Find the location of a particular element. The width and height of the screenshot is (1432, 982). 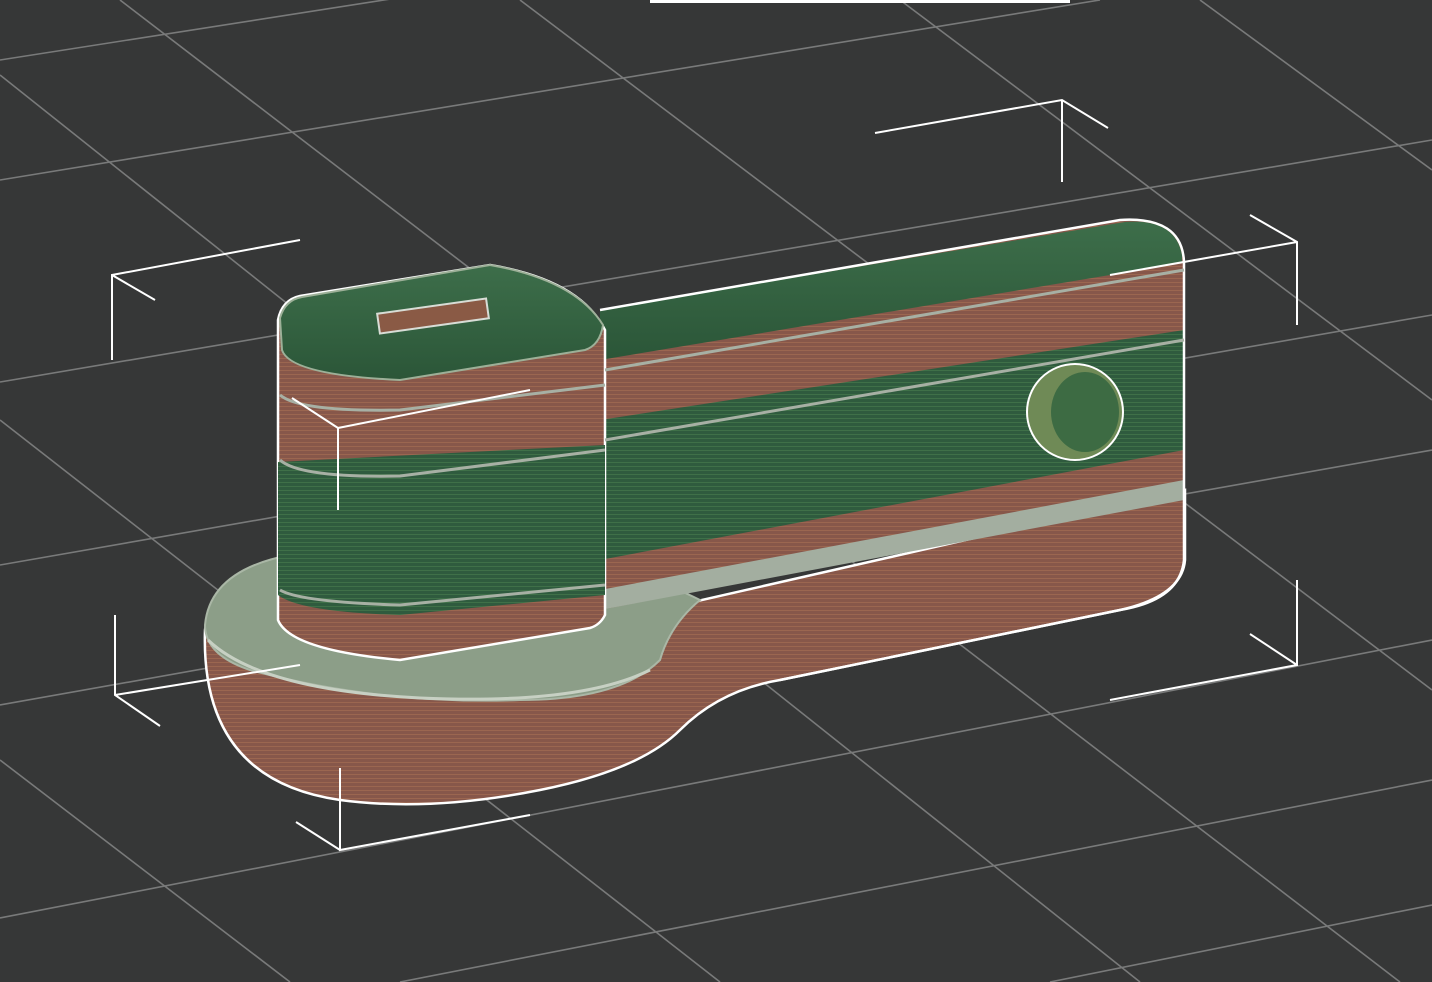

arm-hole-inner is located at coordinates (1085, 412).